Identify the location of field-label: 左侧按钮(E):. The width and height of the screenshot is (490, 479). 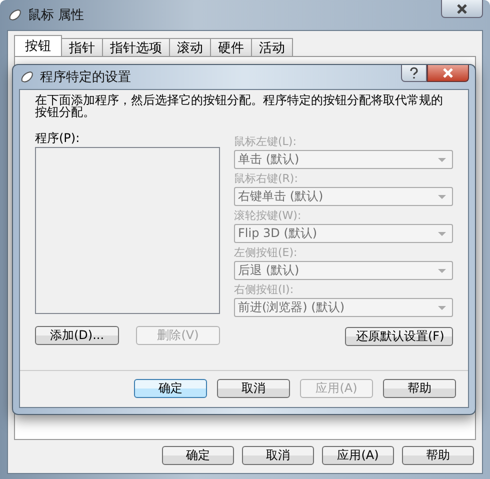
(266, 253).